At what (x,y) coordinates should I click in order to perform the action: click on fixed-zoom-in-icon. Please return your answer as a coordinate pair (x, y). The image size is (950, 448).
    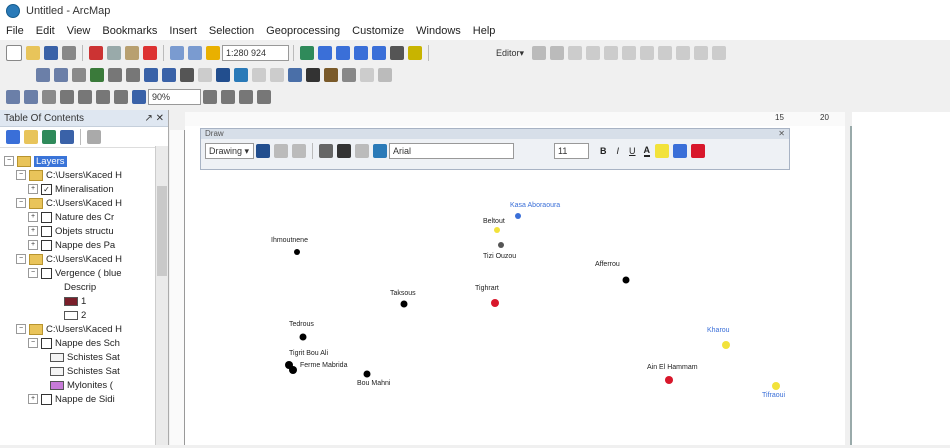
    Looking at the image, I should click on (115, 75).